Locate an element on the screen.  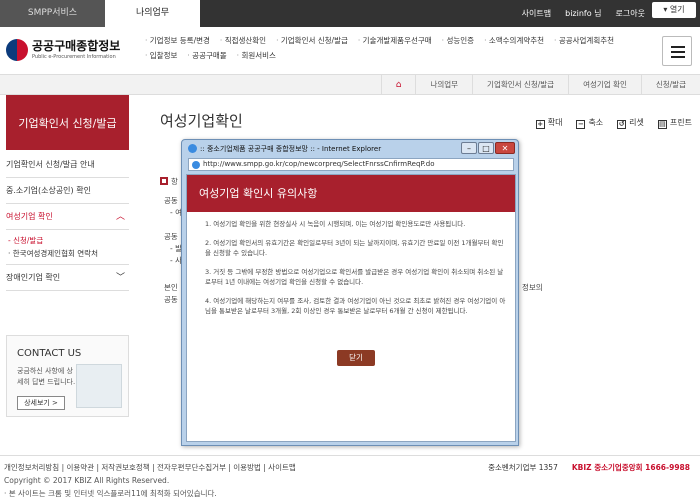
logo-icon is located at coordinates (17, 50).